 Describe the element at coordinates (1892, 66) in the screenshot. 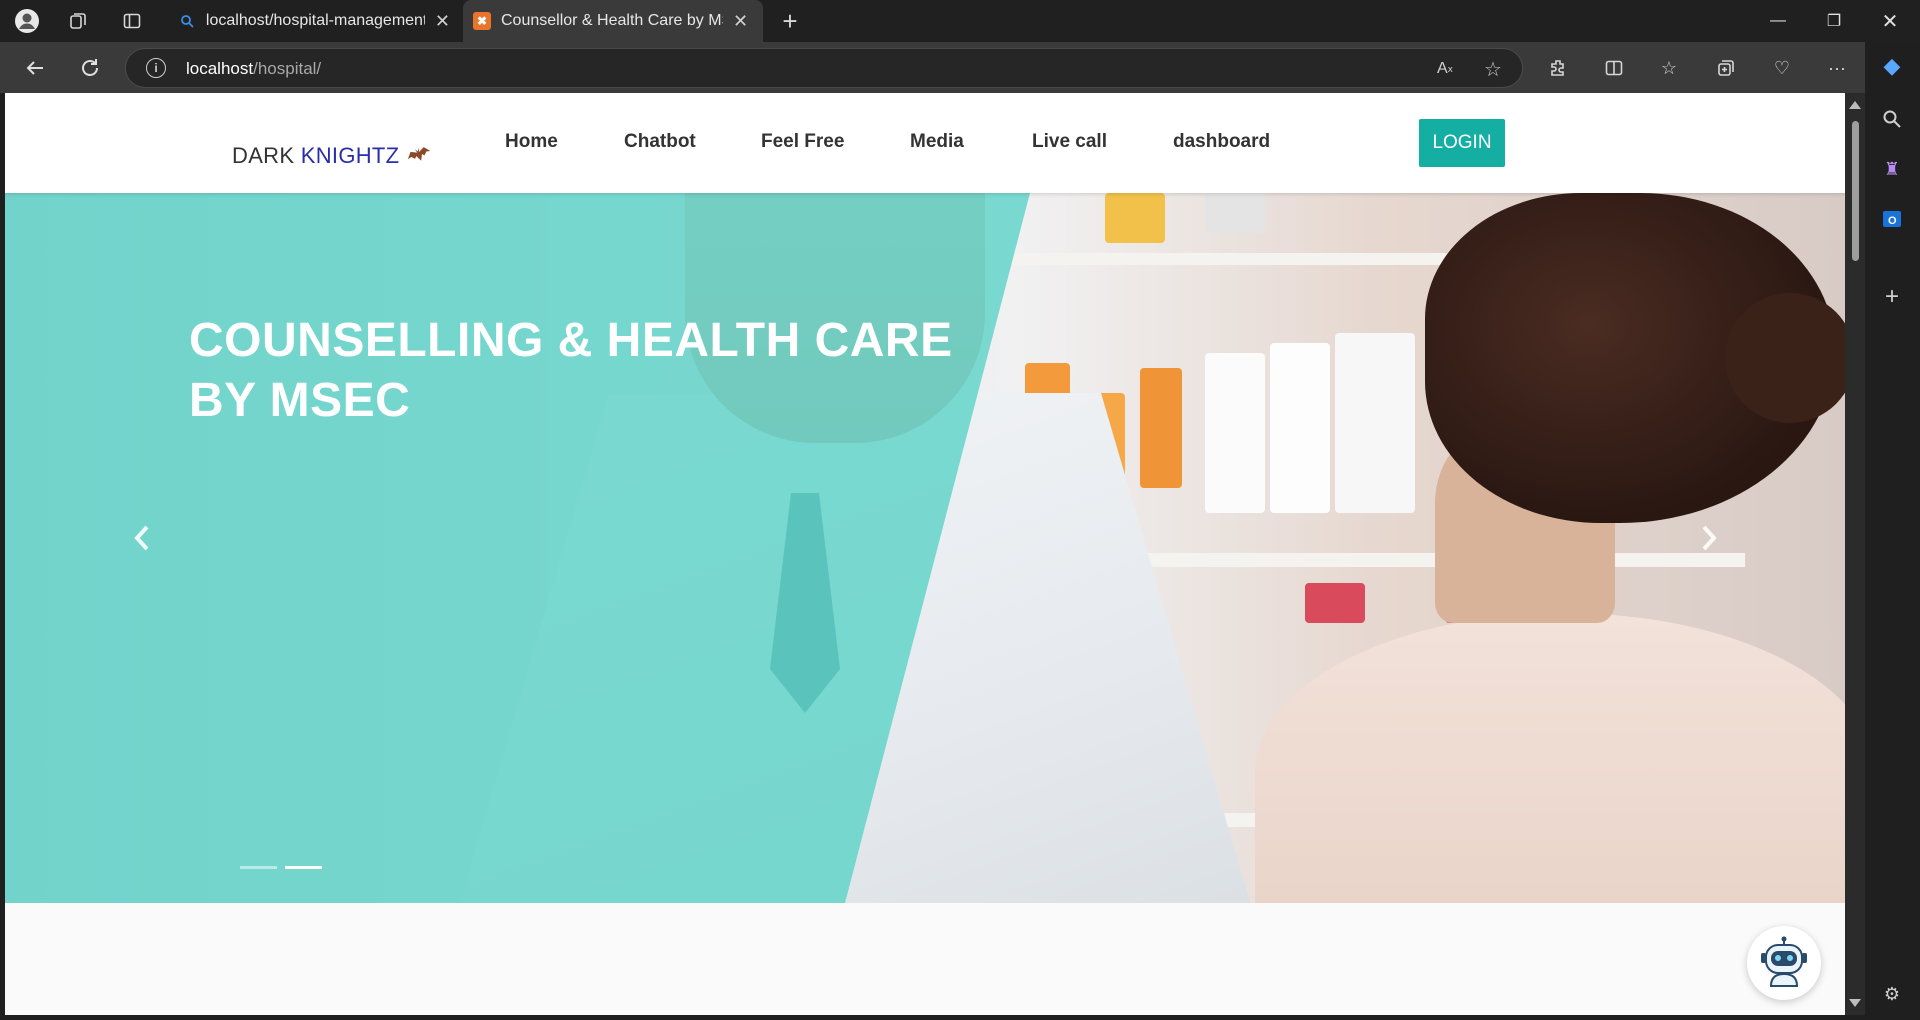

I see `copilot-icon: ◆` at that location.